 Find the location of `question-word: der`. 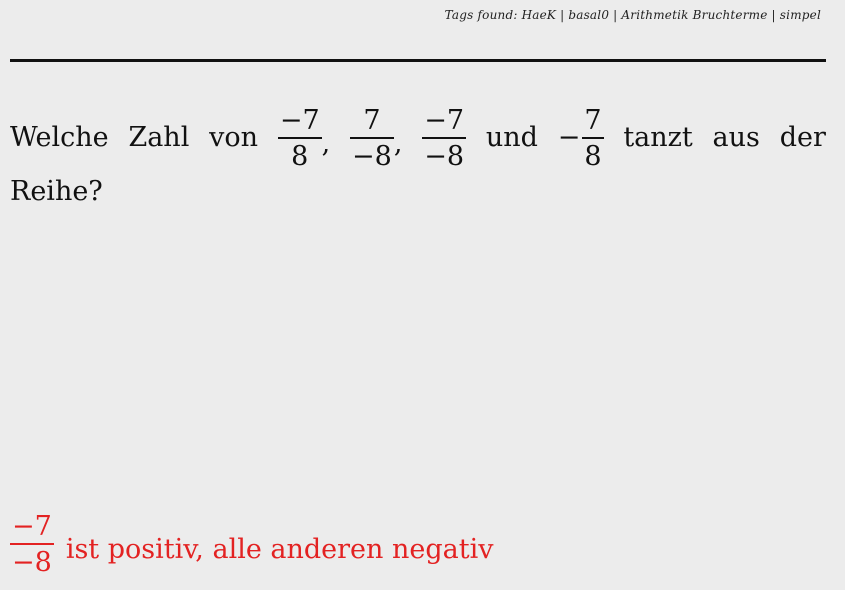

question-word: der is located at coordinates (802, 138).